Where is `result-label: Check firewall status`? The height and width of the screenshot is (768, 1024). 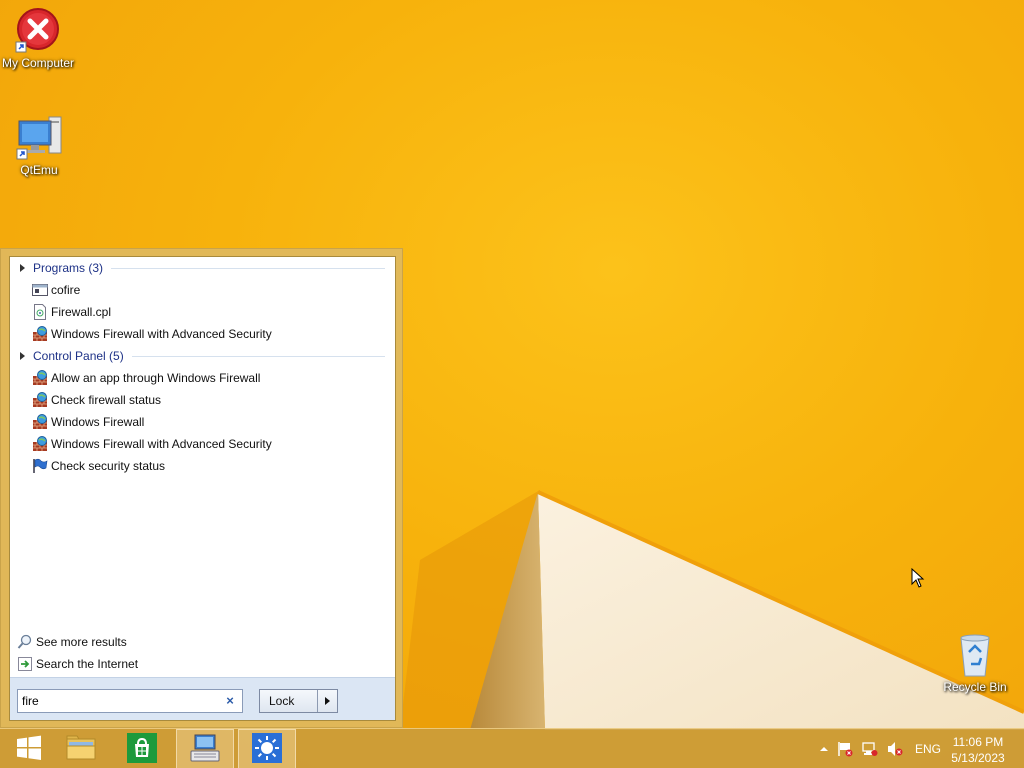 result-label: Check firewall status is located at coordinates (106, 400).